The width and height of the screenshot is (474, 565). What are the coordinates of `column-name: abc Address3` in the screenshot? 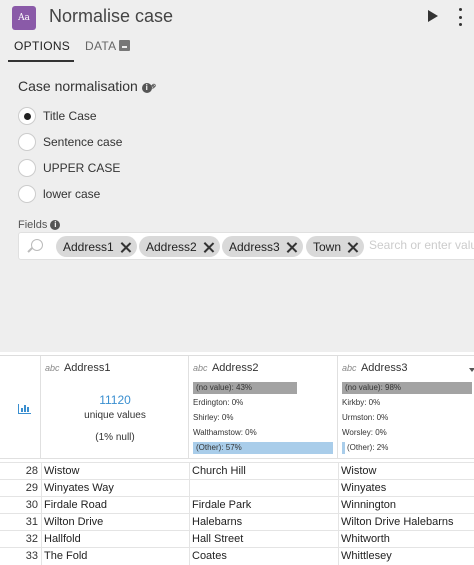 It's located at (374, 368).